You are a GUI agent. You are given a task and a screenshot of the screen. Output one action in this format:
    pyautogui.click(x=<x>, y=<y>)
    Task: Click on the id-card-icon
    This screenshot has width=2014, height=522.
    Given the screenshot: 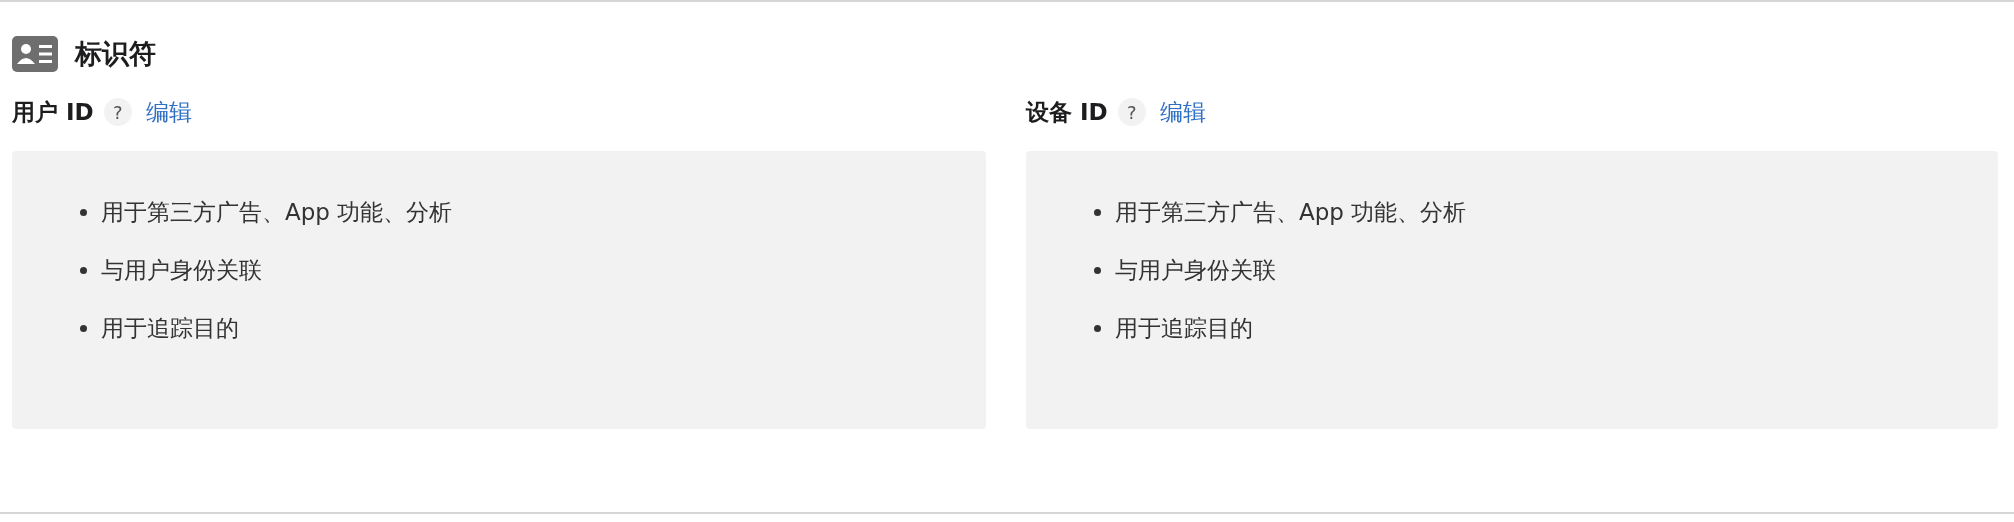 What is the action you would take?
    pyautogui.click(x=35, y=54)
    